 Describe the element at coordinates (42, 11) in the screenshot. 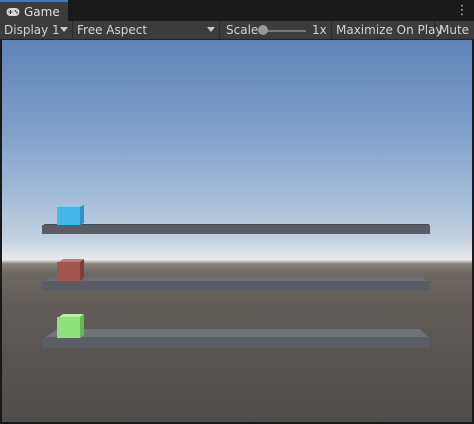

I see `tab-game-label: Game` at that location.